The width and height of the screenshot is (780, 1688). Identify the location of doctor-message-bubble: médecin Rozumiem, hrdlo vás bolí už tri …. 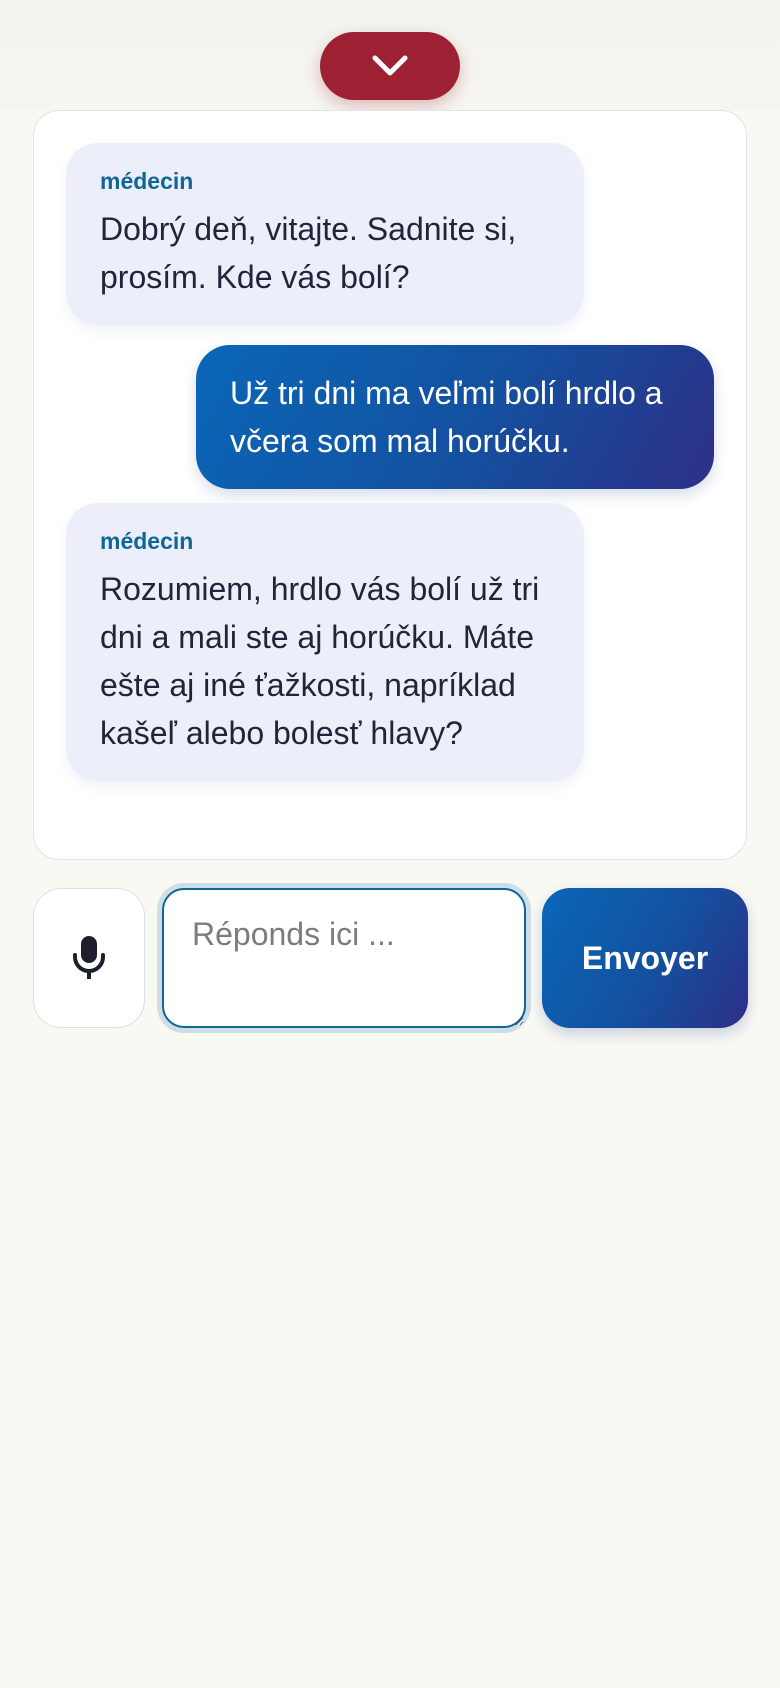
(325, 642).